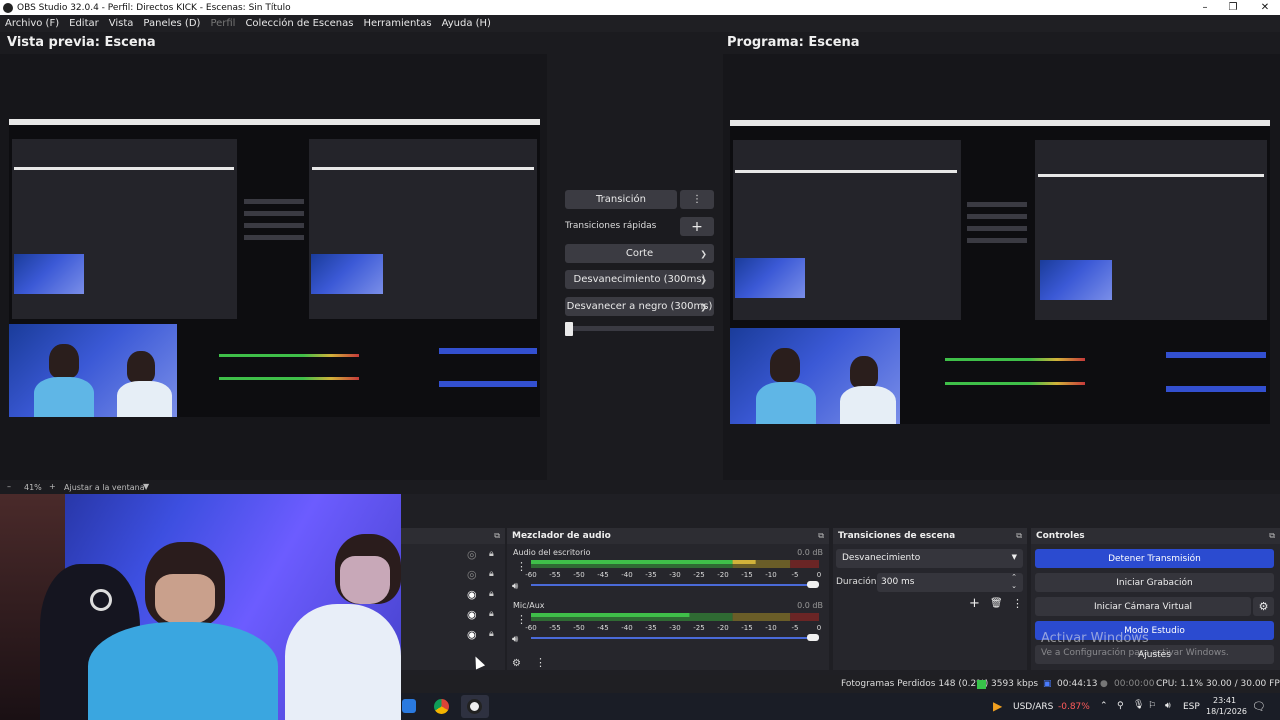  What do you see at coordinates (1104, 706) in the screenshot?
I see `tray-expand-icon: ⌃` at bounding box center [1104, 706].